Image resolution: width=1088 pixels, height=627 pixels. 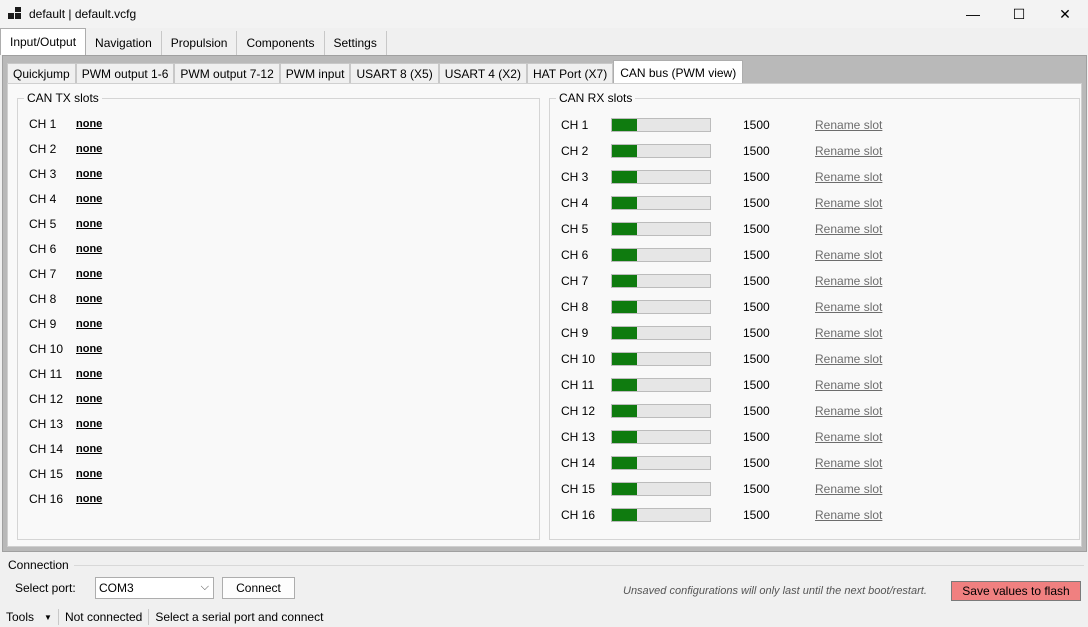 What do you see at coordinates (315, 73) in the screenshot?
I see `subtab-pwm-input: PWM input` at bounding box center [315, 73].